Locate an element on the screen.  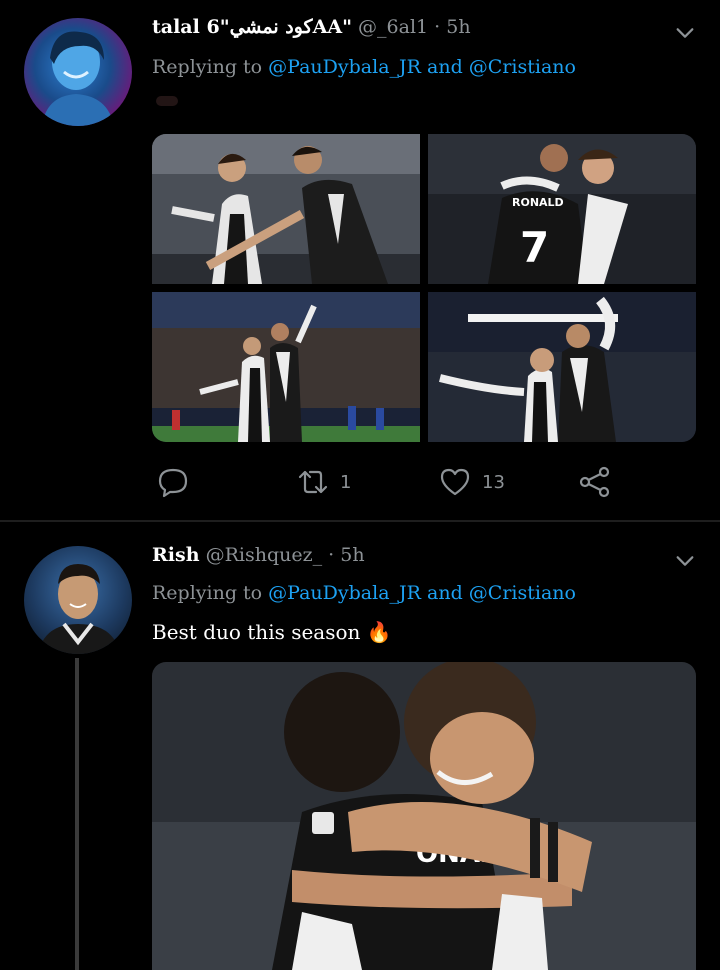
emoji-glyph is located at coordinates (167, 101).